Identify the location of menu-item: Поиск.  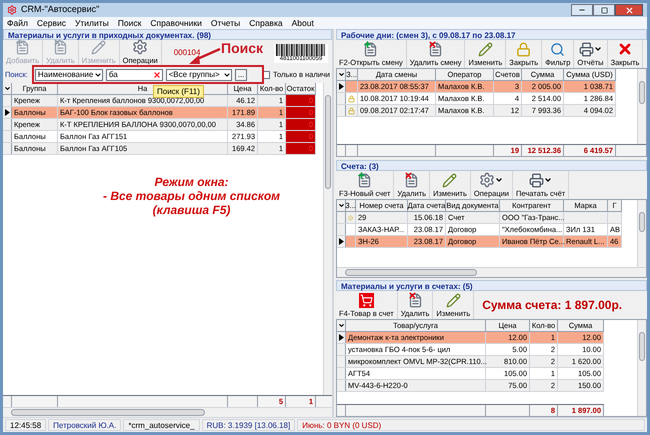
(130, 23).